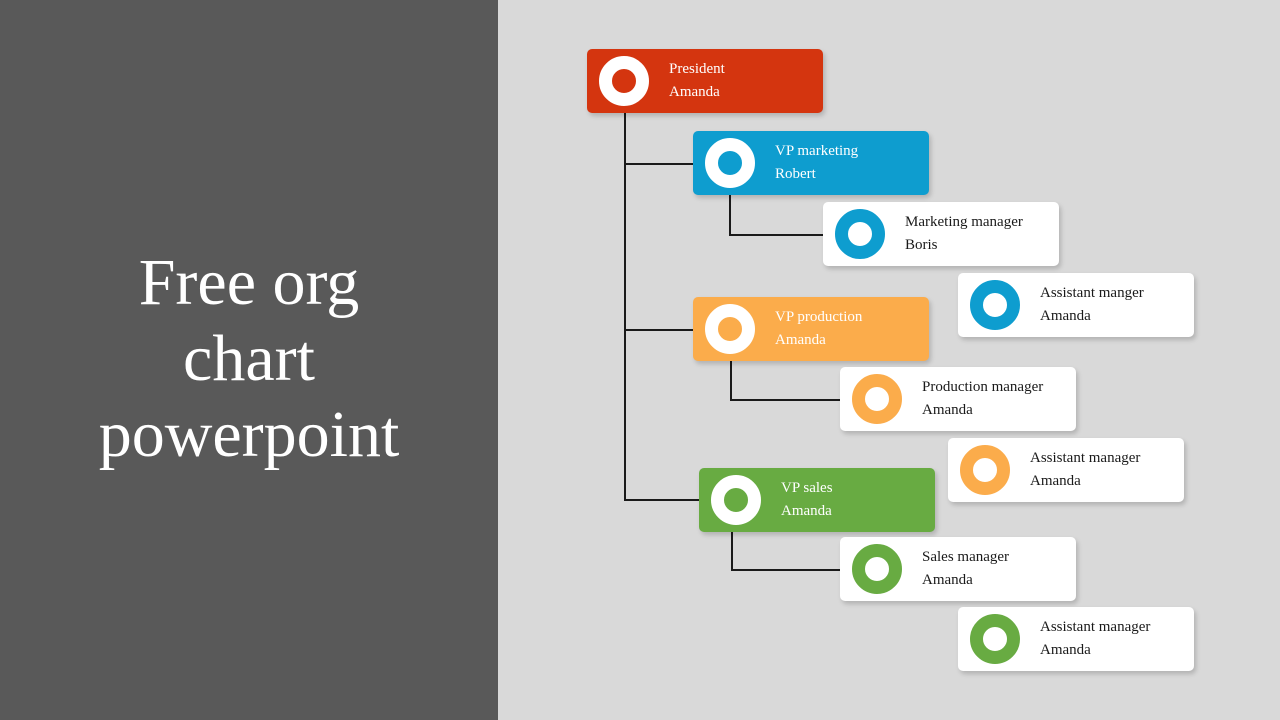 The width and height of the screenshot is (1280, 720). Describe the element at coordinates (785, 400) in the screenshot. I see `connector-production-across` at that location.